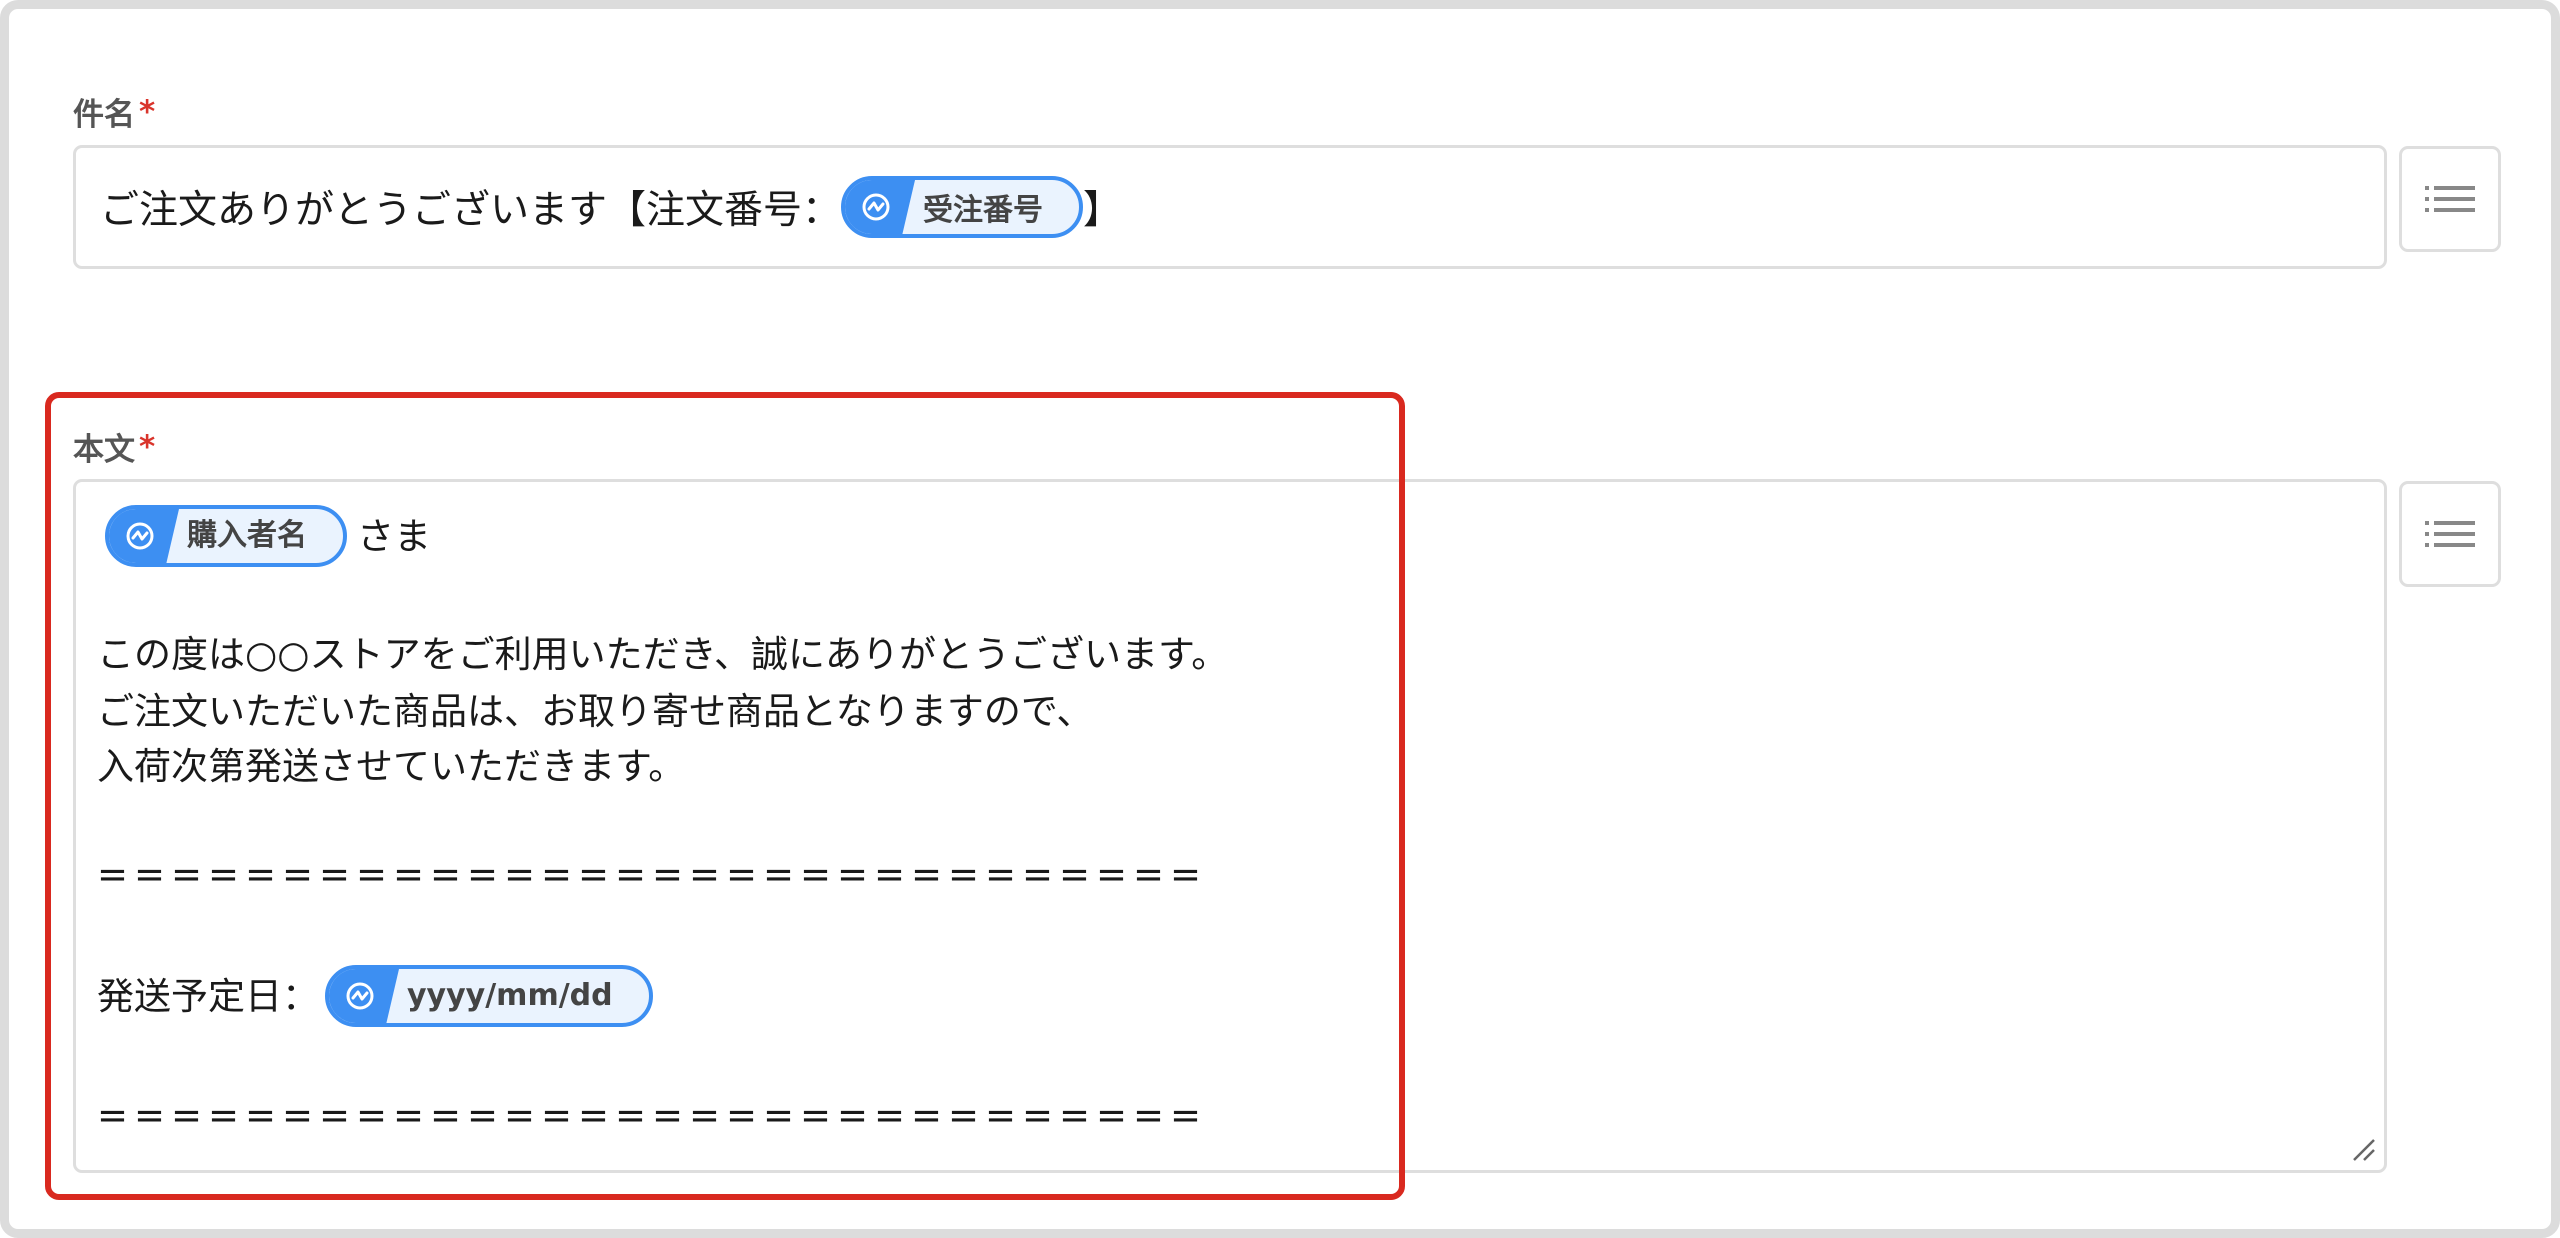 Image resolution: width=2560 pixels, height=1238 pixels. I want to click on body-insert-variable-button, so click(2450, 534).